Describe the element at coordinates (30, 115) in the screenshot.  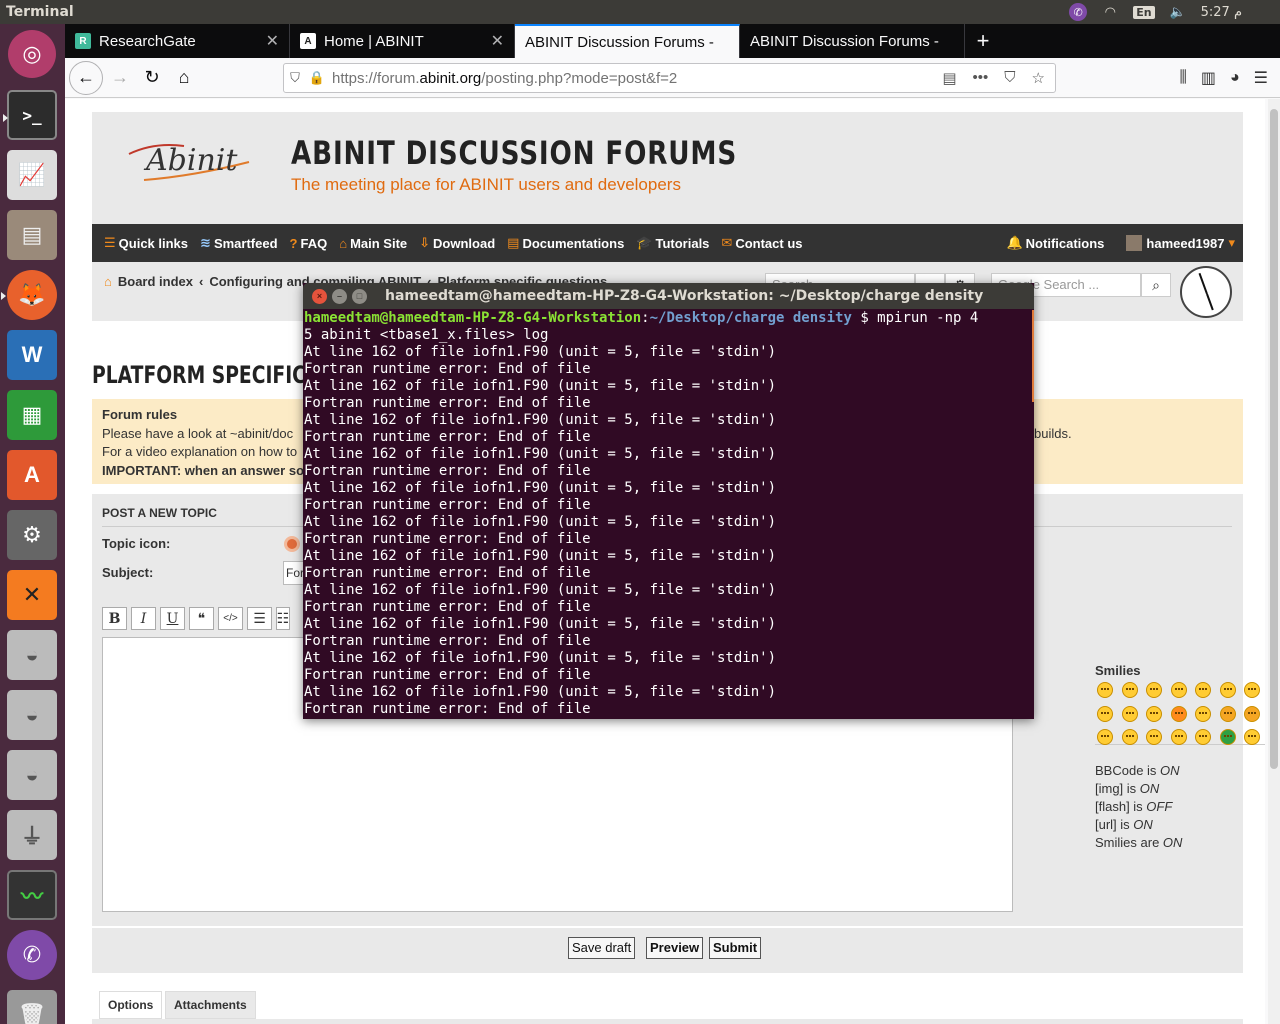
I see `terminal-launcher-icon: >_` at that location.